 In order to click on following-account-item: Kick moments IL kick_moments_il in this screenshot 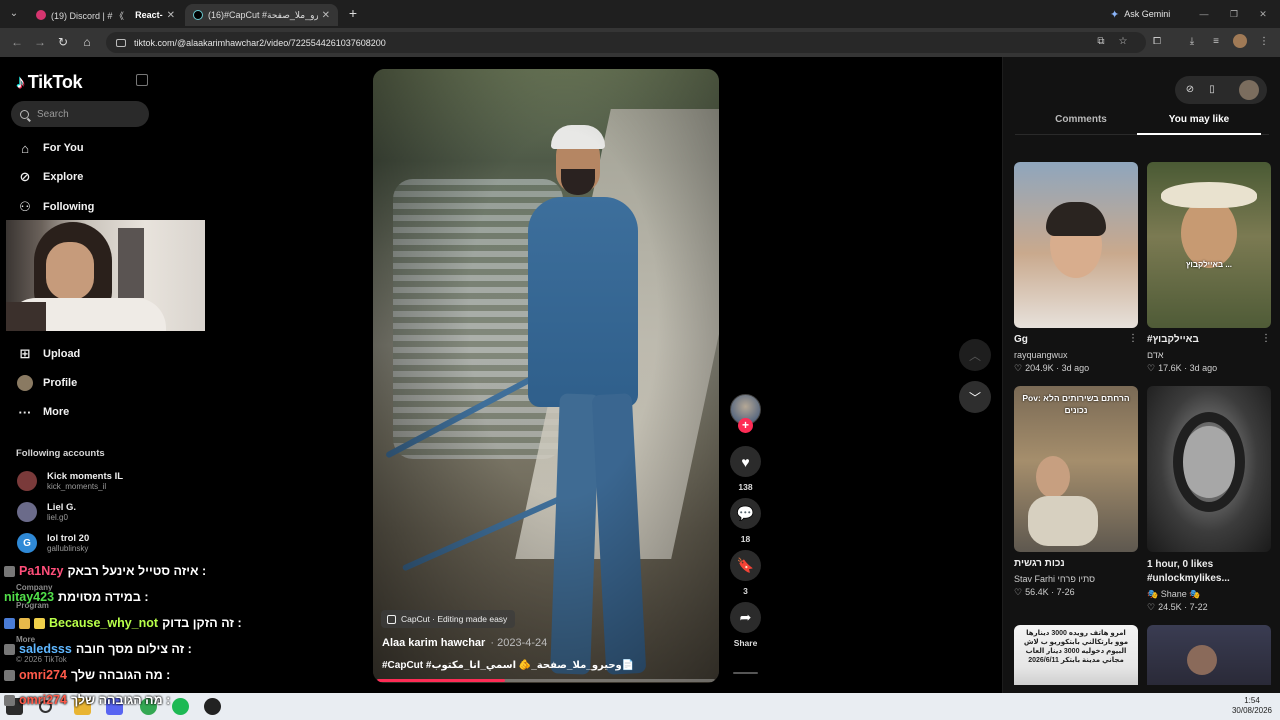, I will do `click(70, 481)`.